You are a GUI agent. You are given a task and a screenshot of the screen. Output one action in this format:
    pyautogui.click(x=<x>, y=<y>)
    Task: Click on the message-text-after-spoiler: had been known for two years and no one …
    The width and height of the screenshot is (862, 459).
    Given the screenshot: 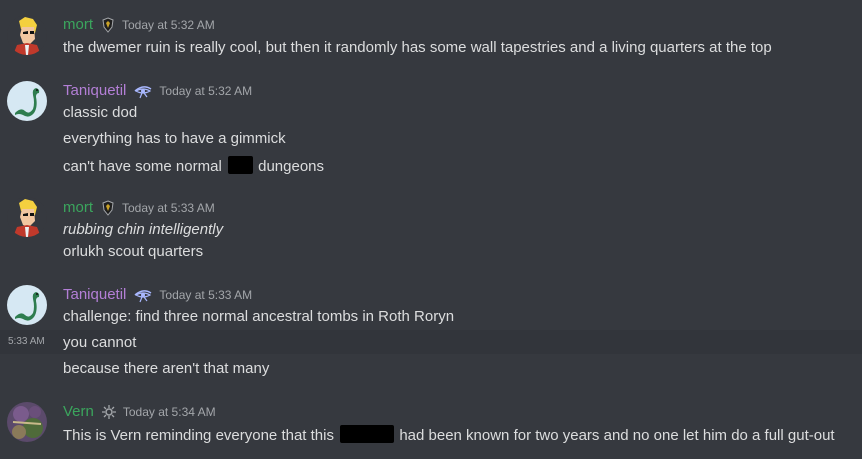 What is the action you would take?
    pyautogui.click(x=617, y=435)
    